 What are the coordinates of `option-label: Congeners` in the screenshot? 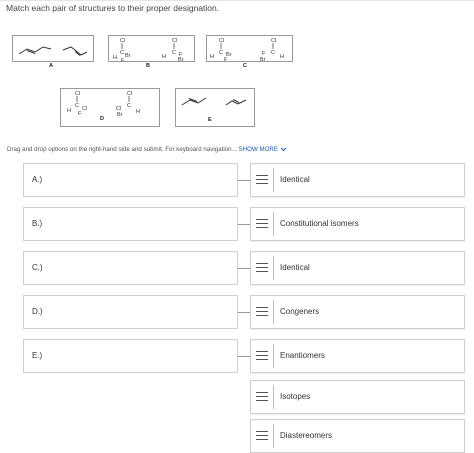 It's located at (300, 311).